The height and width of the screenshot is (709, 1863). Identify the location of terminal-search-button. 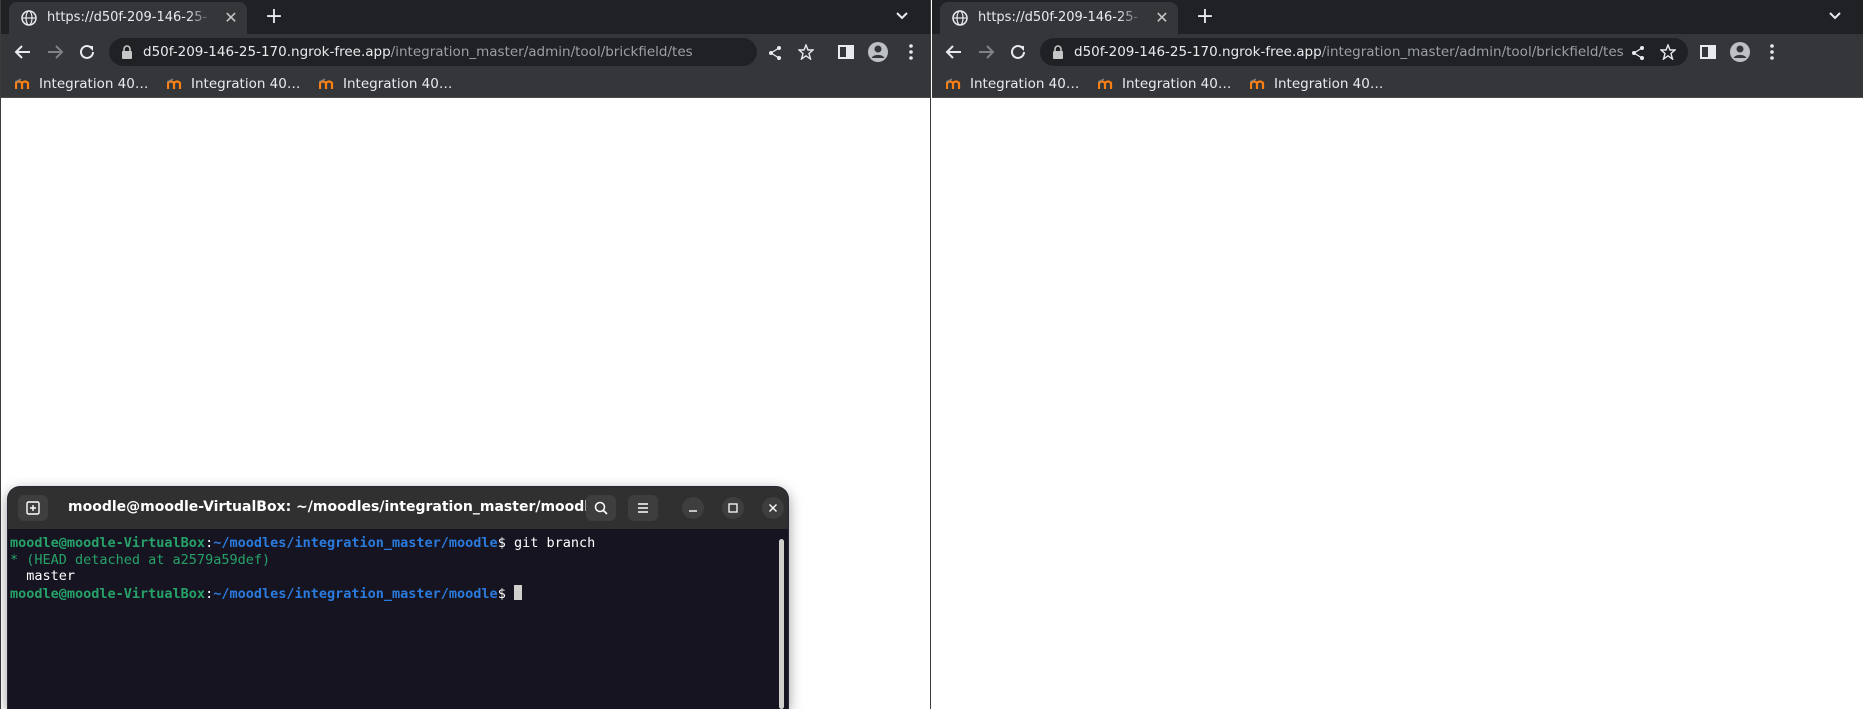
(601, 508).